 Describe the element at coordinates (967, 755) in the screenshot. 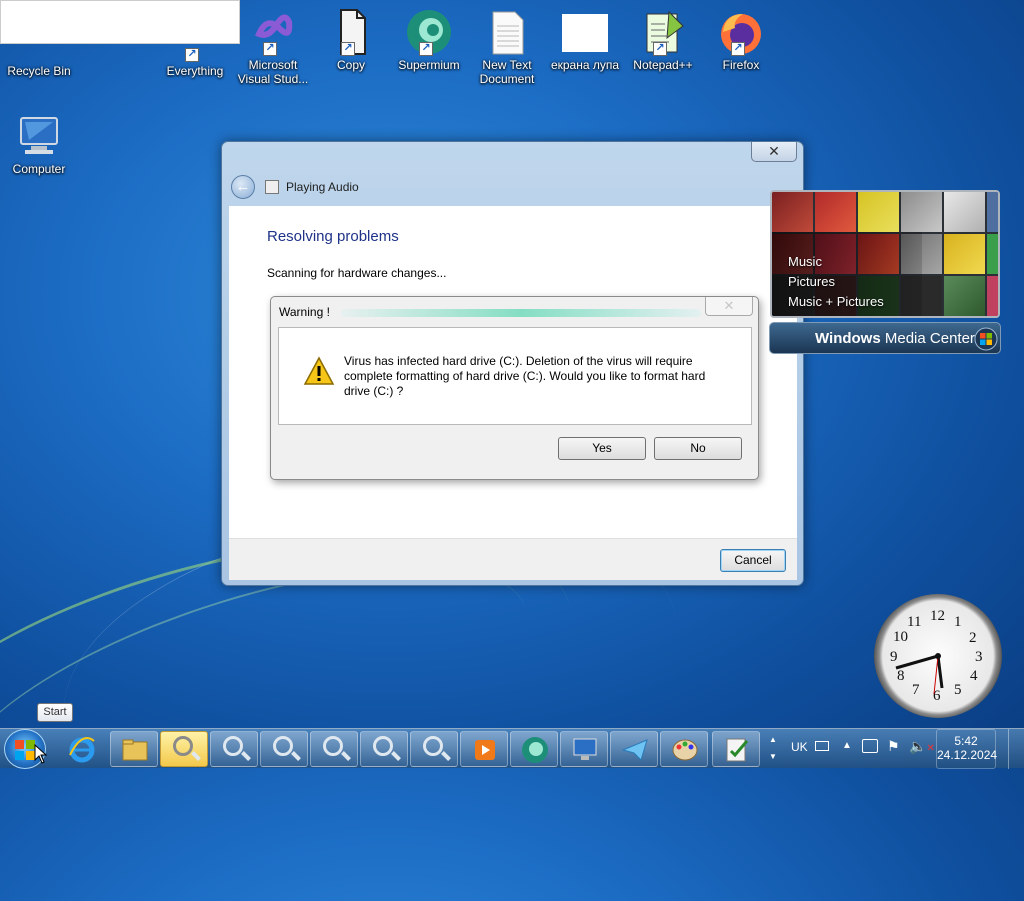

I see `taskbar-date: 24.12.2024` at that location.